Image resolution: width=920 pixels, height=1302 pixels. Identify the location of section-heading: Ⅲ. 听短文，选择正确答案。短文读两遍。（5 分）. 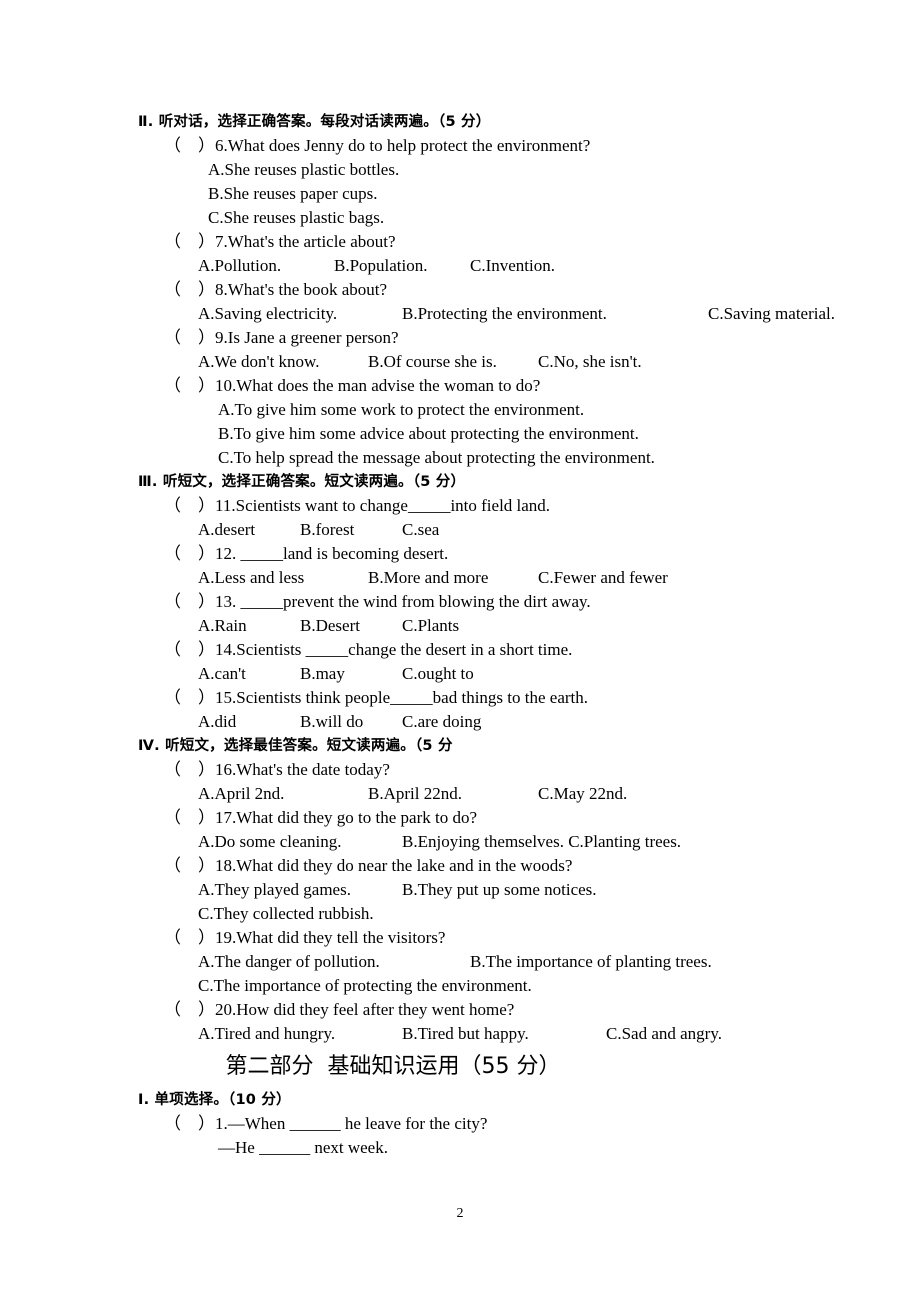
(302, 482).